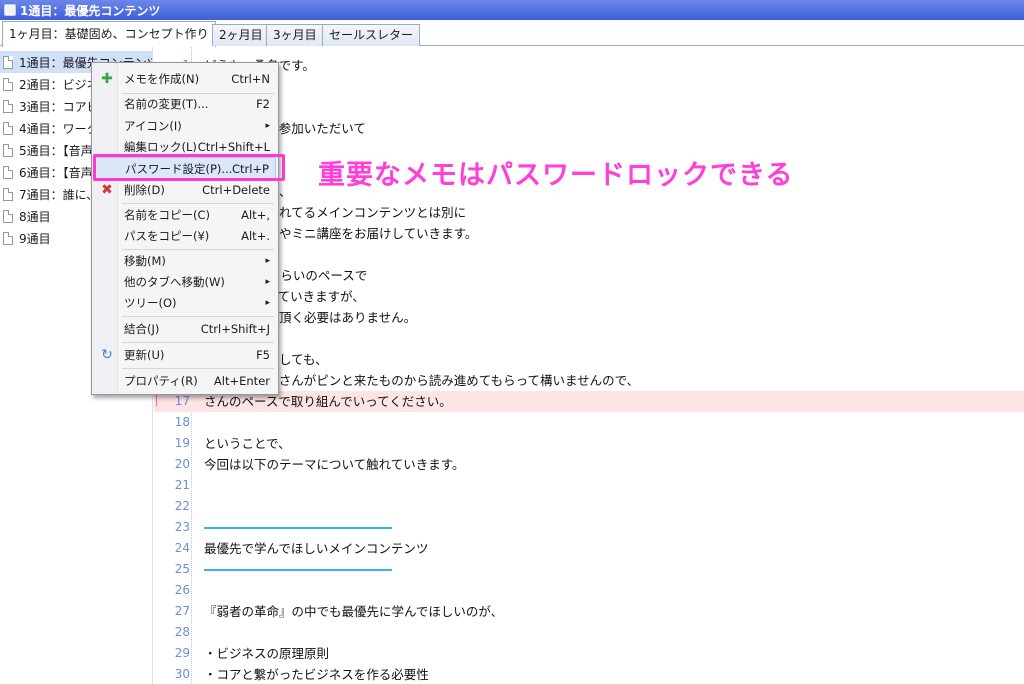  I want to click on line-text: ・ビジネスの原理原則, so click(267, 653).